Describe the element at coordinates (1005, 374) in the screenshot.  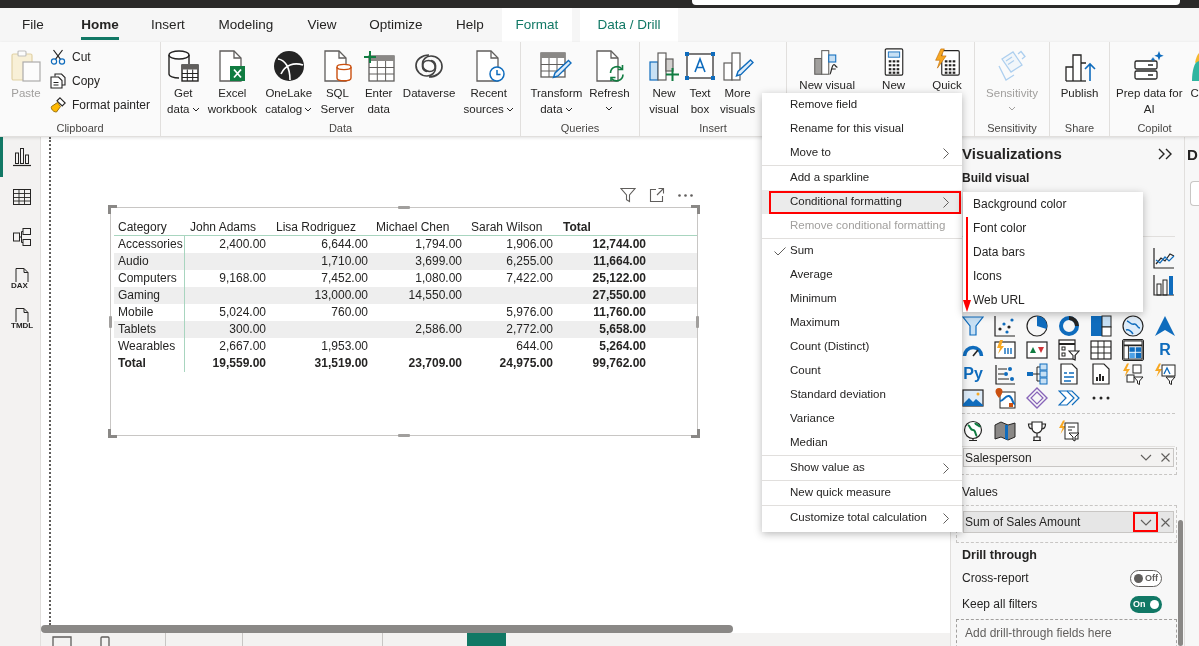
I see `dot-bars-icon` at that location.